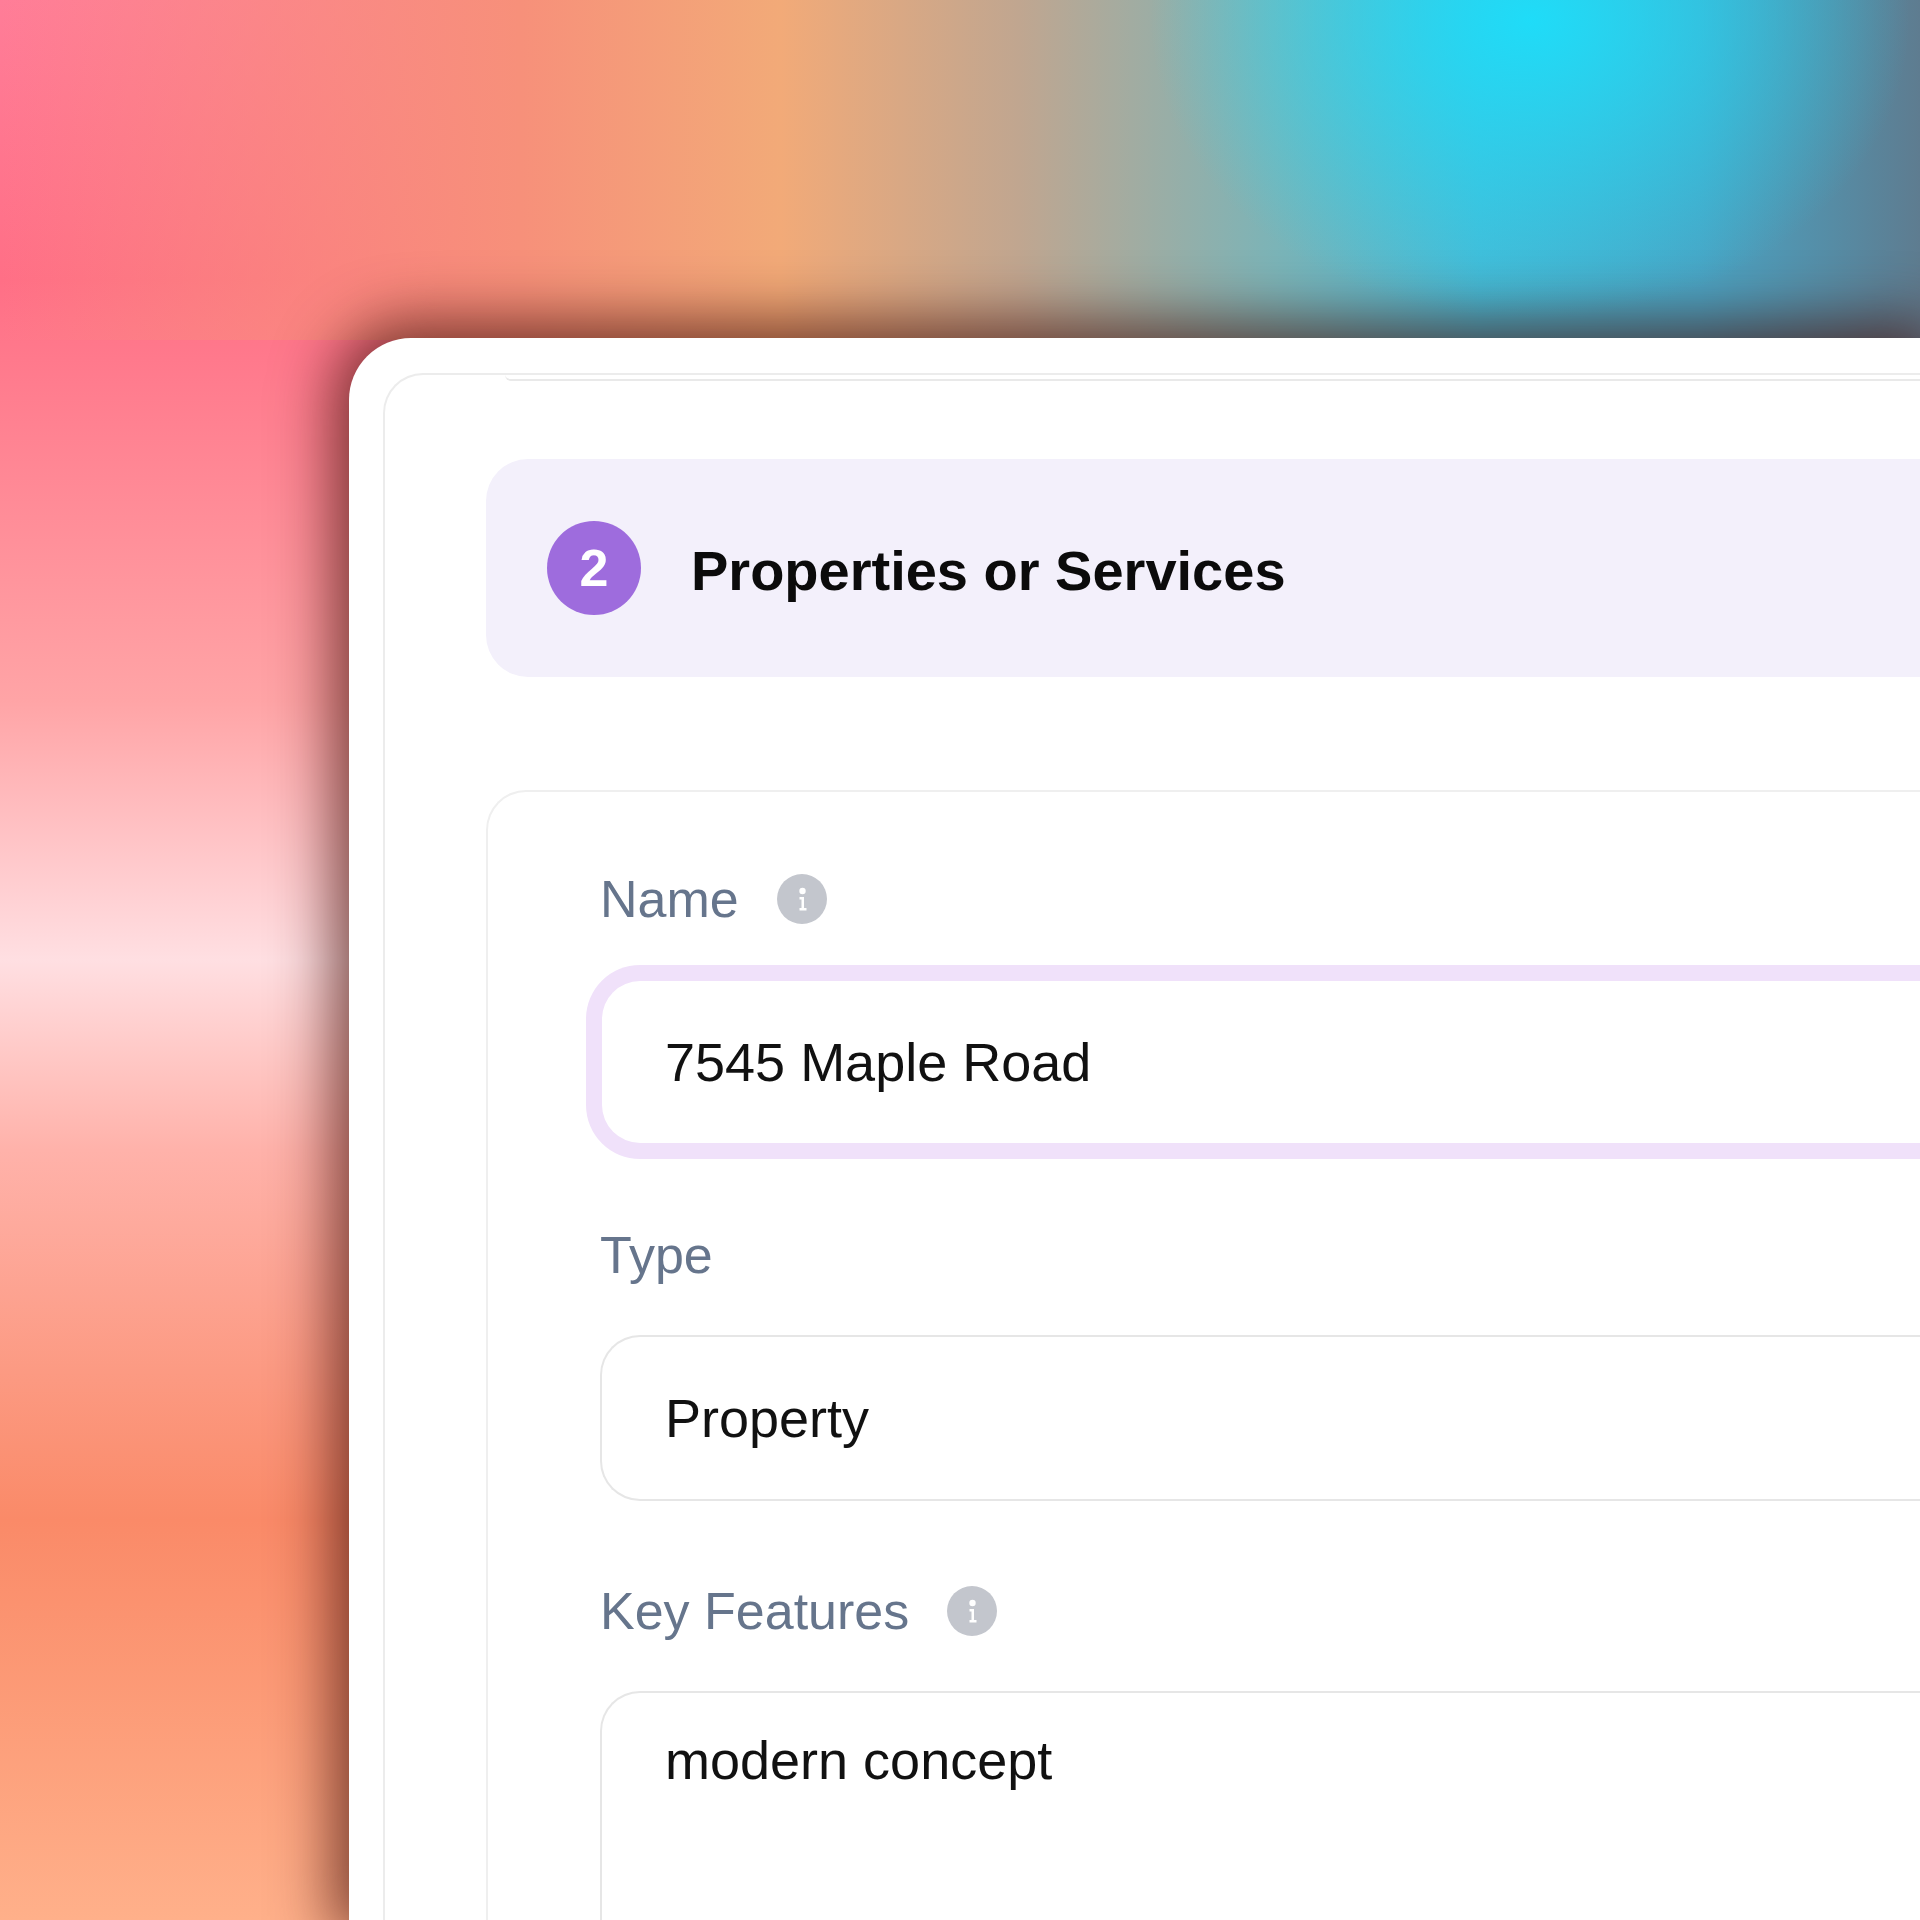 This screenshot has width=1920, height=1920. What do you see at coordinates (594, 568) in the screenshot?
I see `step-number-badge: 2` at bounding box center [594, 568].